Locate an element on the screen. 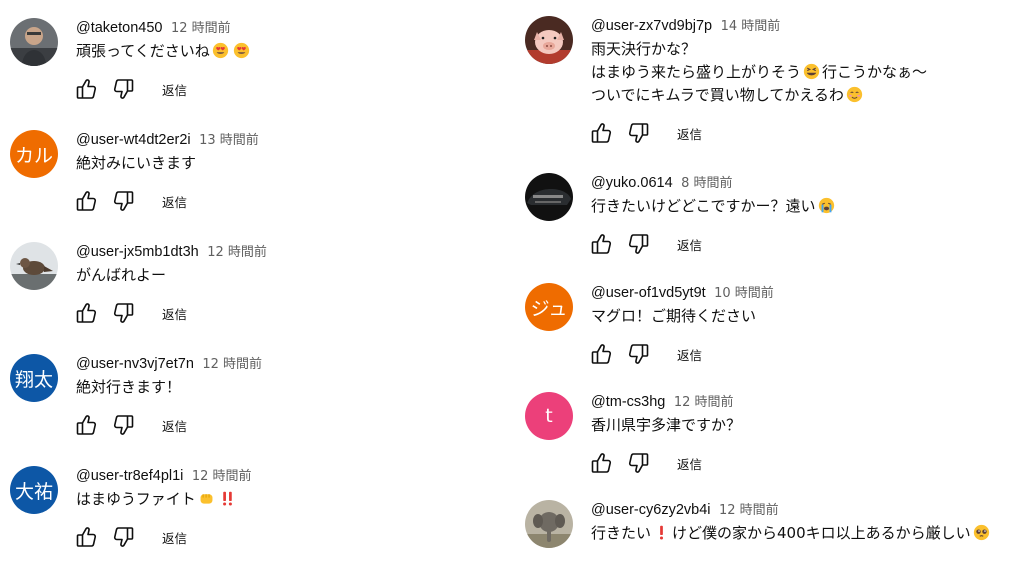 This screenshot has height=564, width=1024. comment-author: @tm-cs3hg is located at coordinates (628, 402).